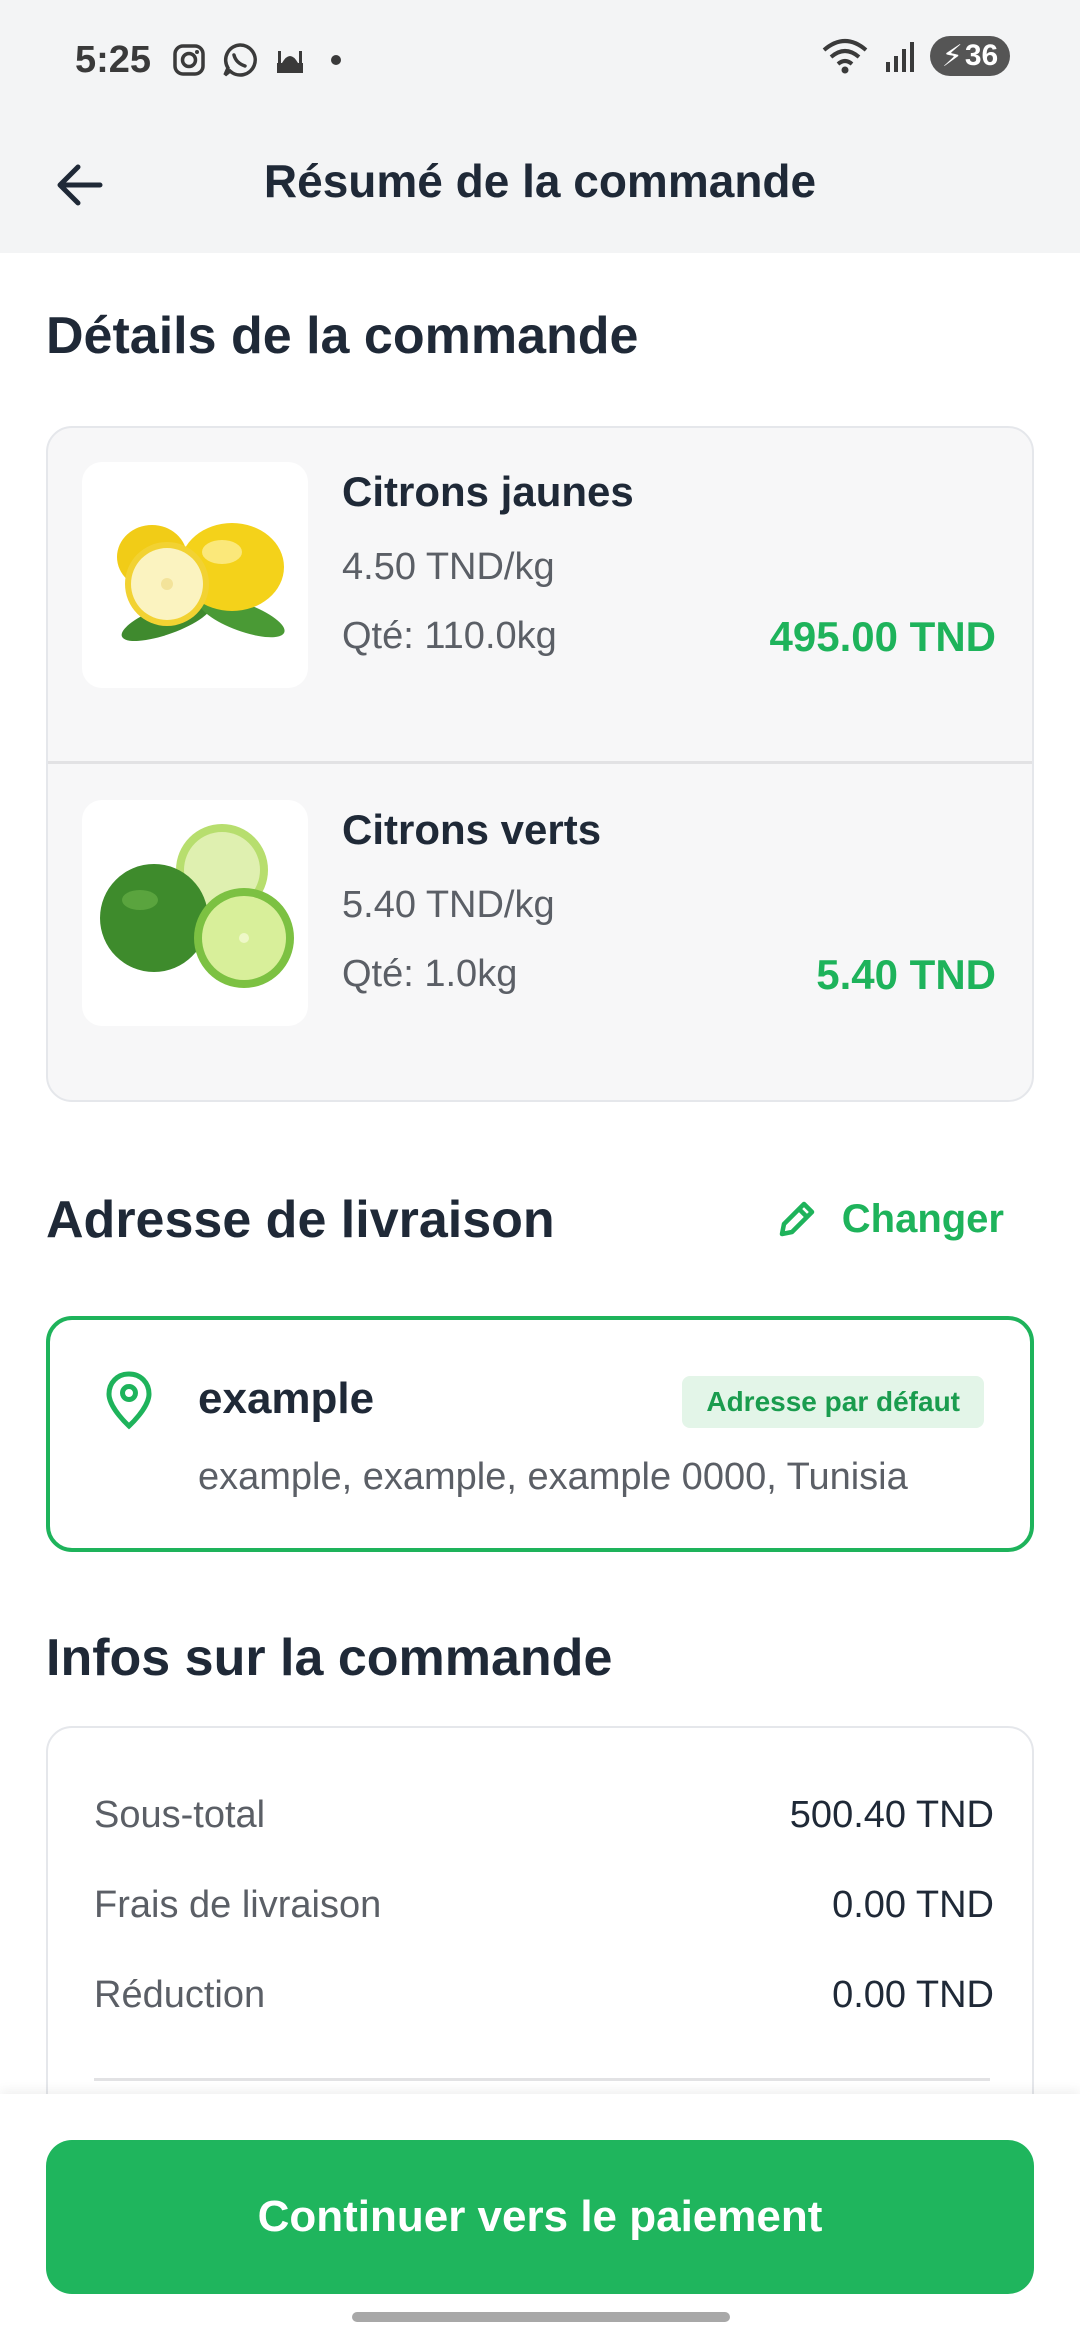  Describe the element at coordinates (882, 636) in the screenshot. I see `item-total: 495.00 TND` at that location.